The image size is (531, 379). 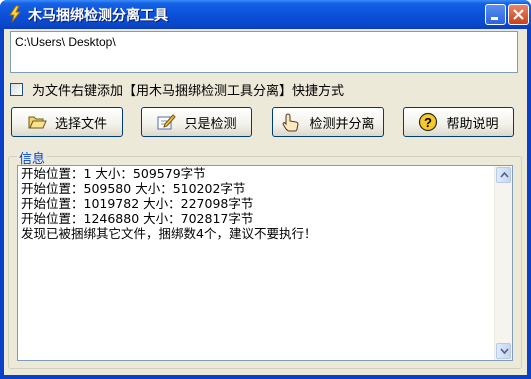 What do you see at coordinates (472, 124) in the screenshot?
I see `help-label: 帮助说明` at bounding box center [472, 124].